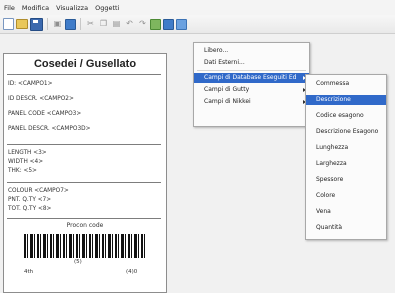 This screenshot has height=293, width=395. What do you see at coordinates (251, 102) in the screenshot?
I see `menu-item-campi-nikkei: Campi di Nikkei` at bounding box center [251, 102].